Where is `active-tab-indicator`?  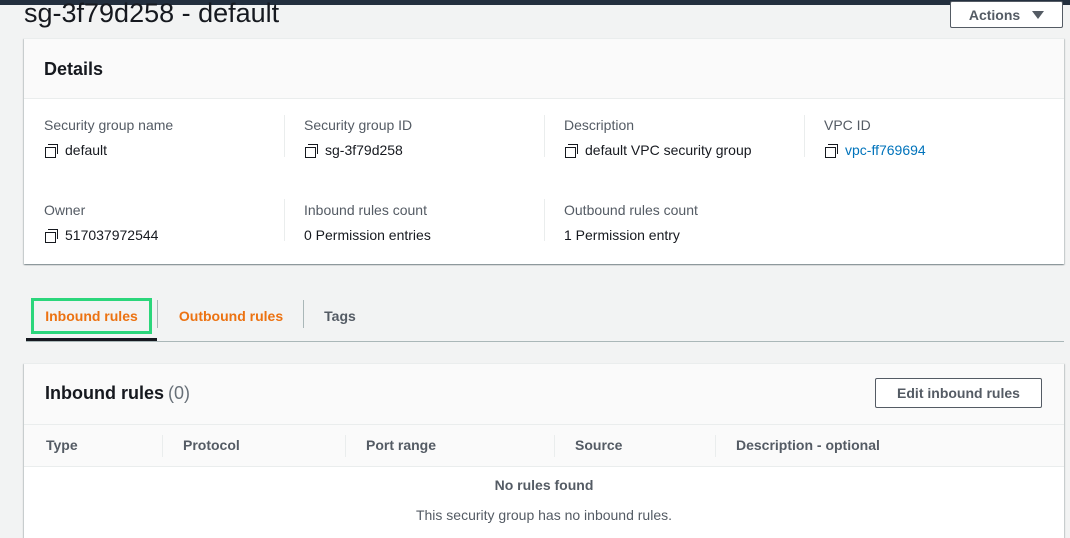
active-tab-indicator is located at coordinates (91, 339).